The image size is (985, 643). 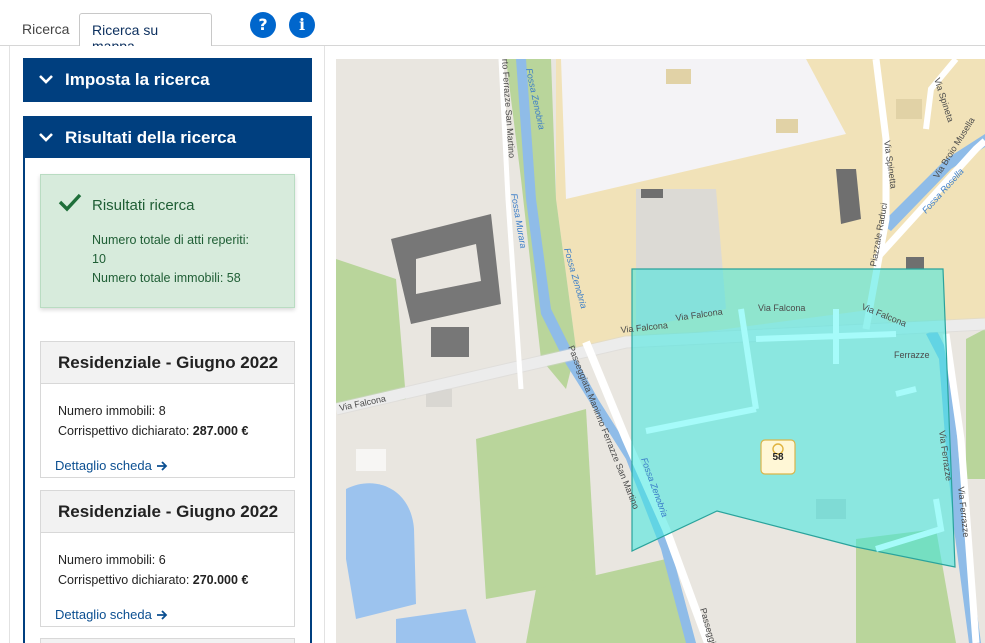 What do you see at coordinates (145, 33) in the screenshot?
I see `tab-ricerca-su-mappa: Ricerca su mappa` at bounding box center [145, 33].